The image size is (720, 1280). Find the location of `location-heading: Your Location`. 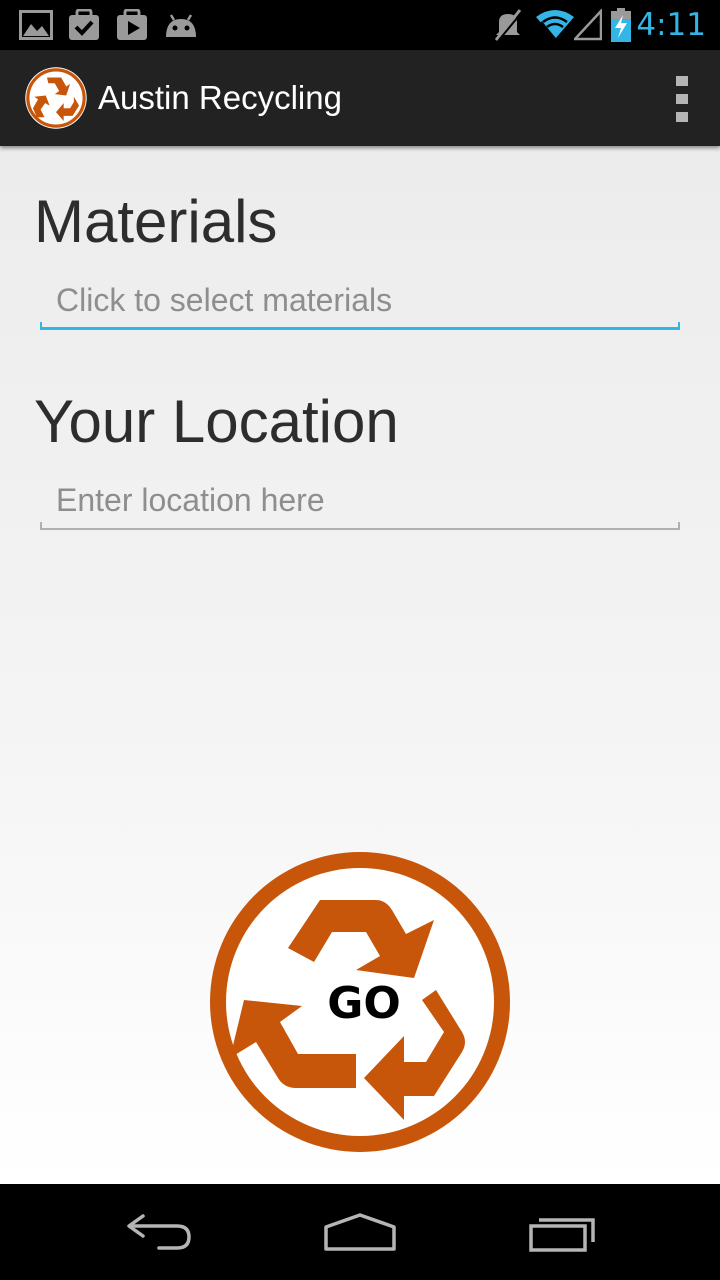

location-heading: Your Location is located at coordinates (216, 421).